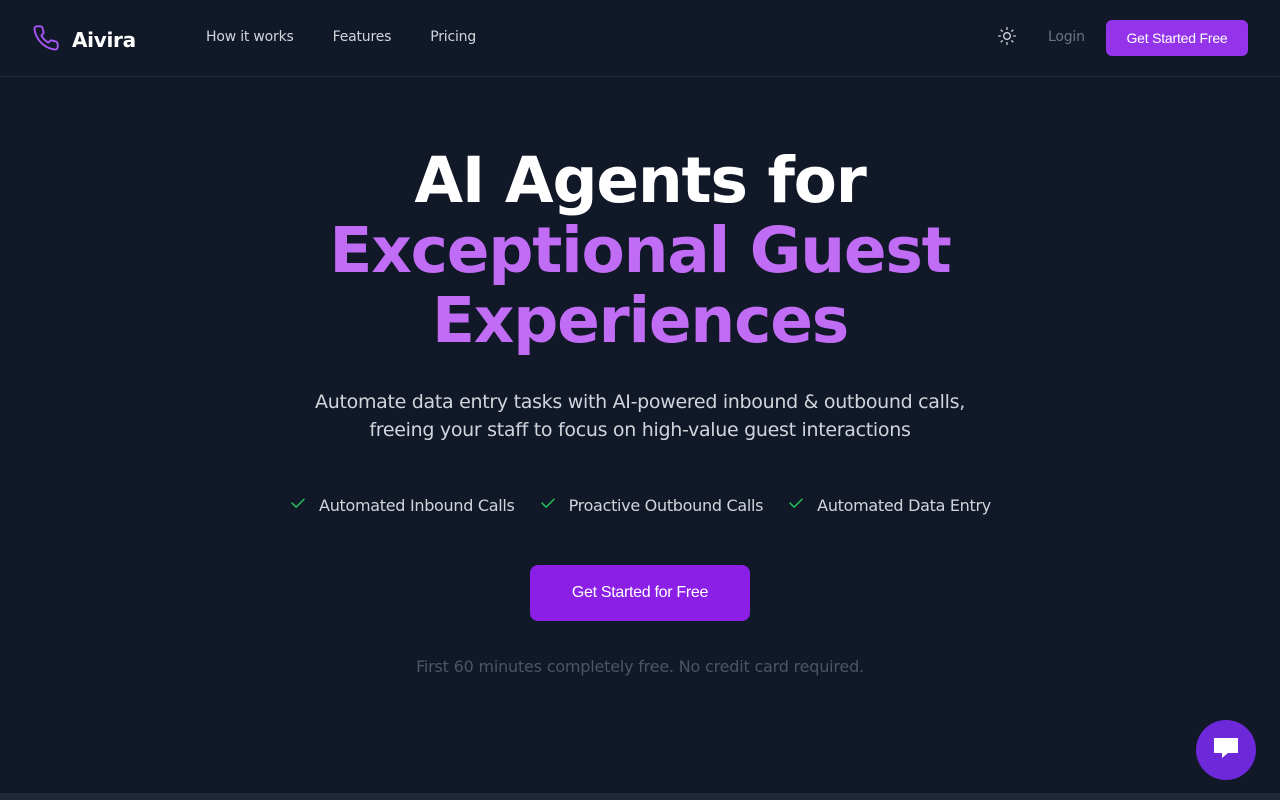 The width and height of the screenshot is (1280, 800). Describe the element at coordinates (640, 593) in the screenshot. I see `get-started-for-free-button: Get Started for Free` at that location.